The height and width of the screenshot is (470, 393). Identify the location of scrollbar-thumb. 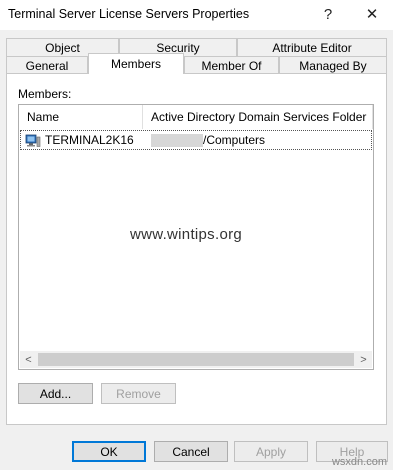
(196, 359).